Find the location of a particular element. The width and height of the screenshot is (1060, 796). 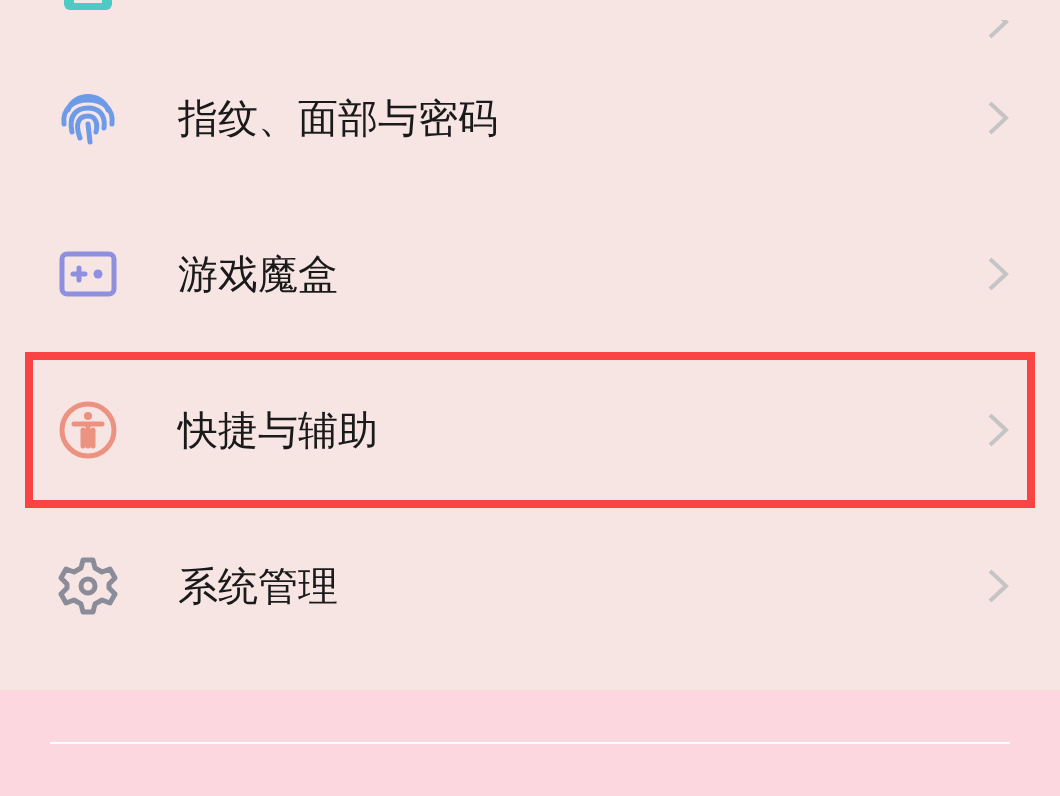

accessibility-icon is located at coordinates (88, 430).